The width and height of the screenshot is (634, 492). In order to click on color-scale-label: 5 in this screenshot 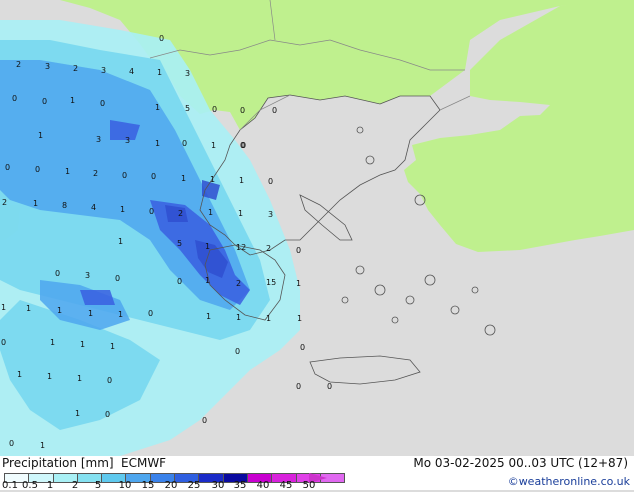, I will do `click(98, 485)`.